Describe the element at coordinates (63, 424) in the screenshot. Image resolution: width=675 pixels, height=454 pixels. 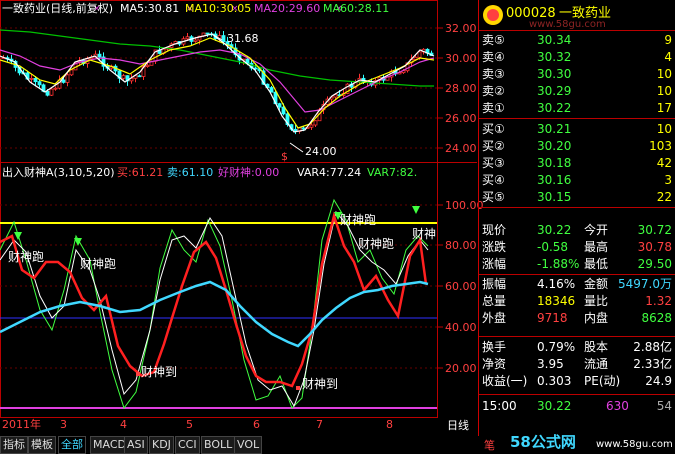
I see `time-axis-month: 3` at that location.